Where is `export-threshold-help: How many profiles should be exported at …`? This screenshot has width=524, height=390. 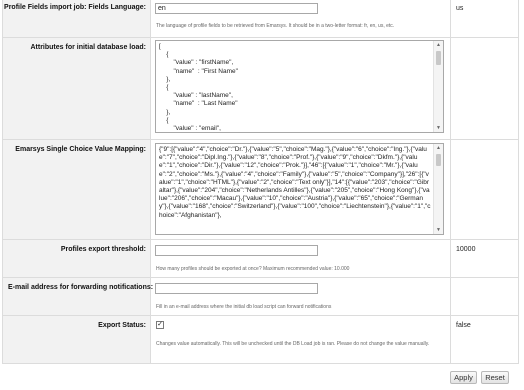 export-threshold-help: How many profiles should be exported at … is located at coordinates (253, 269).